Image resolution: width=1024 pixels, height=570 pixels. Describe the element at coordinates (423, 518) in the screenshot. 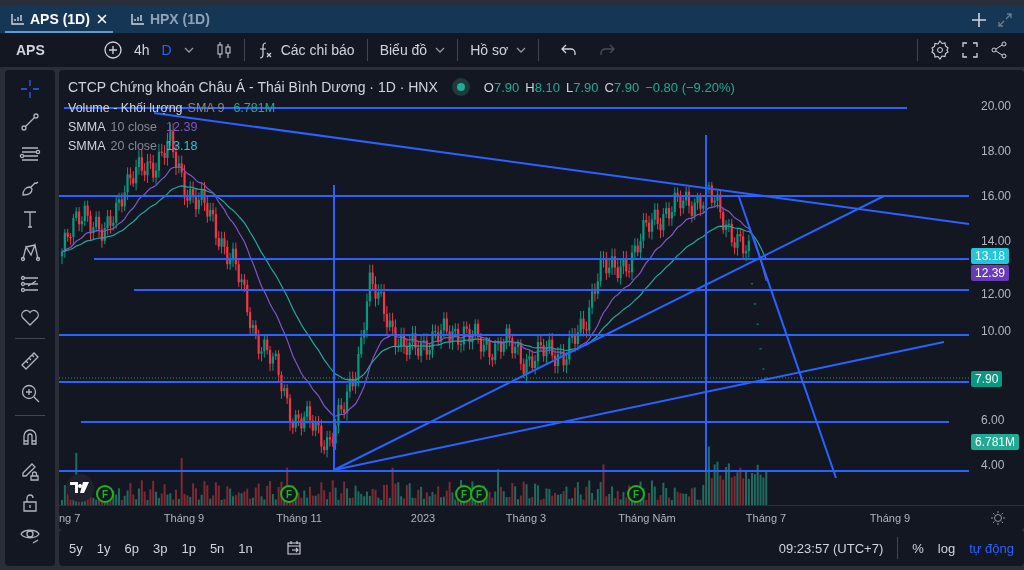

I see `date-label: 2023` at that location.